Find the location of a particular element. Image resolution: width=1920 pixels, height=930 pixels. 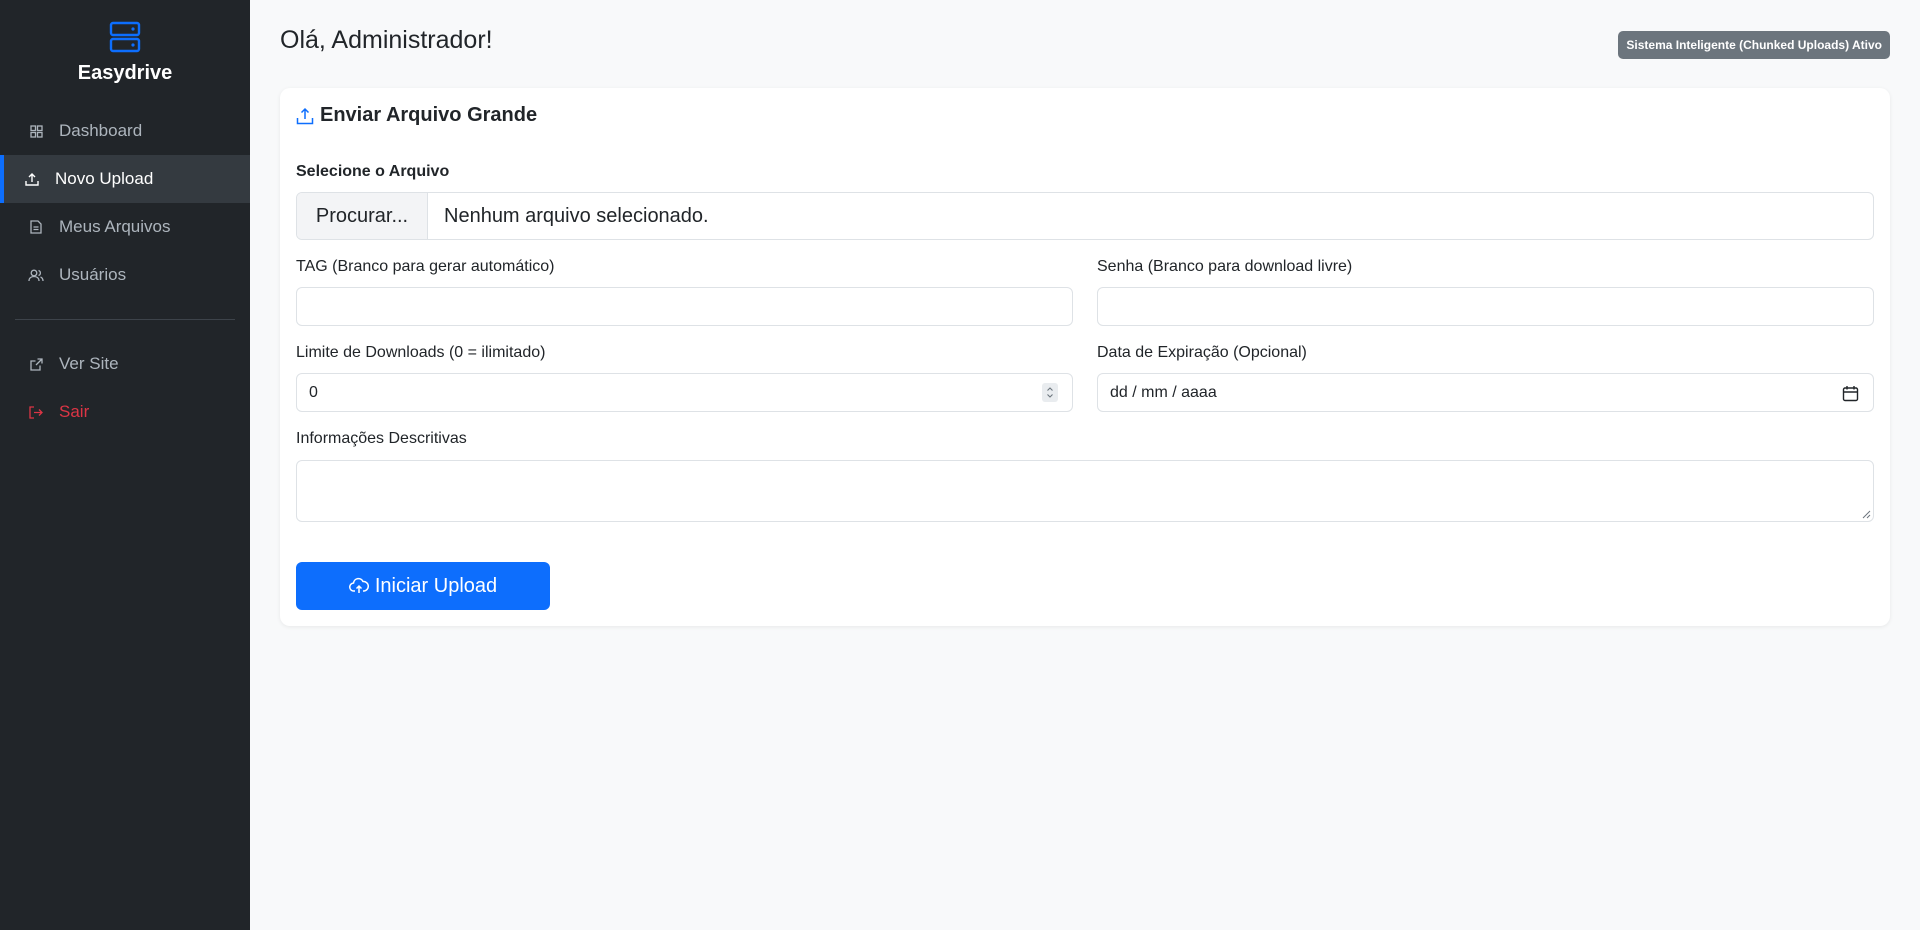

cloud-upload-icon is located at coordinates (358, 586).